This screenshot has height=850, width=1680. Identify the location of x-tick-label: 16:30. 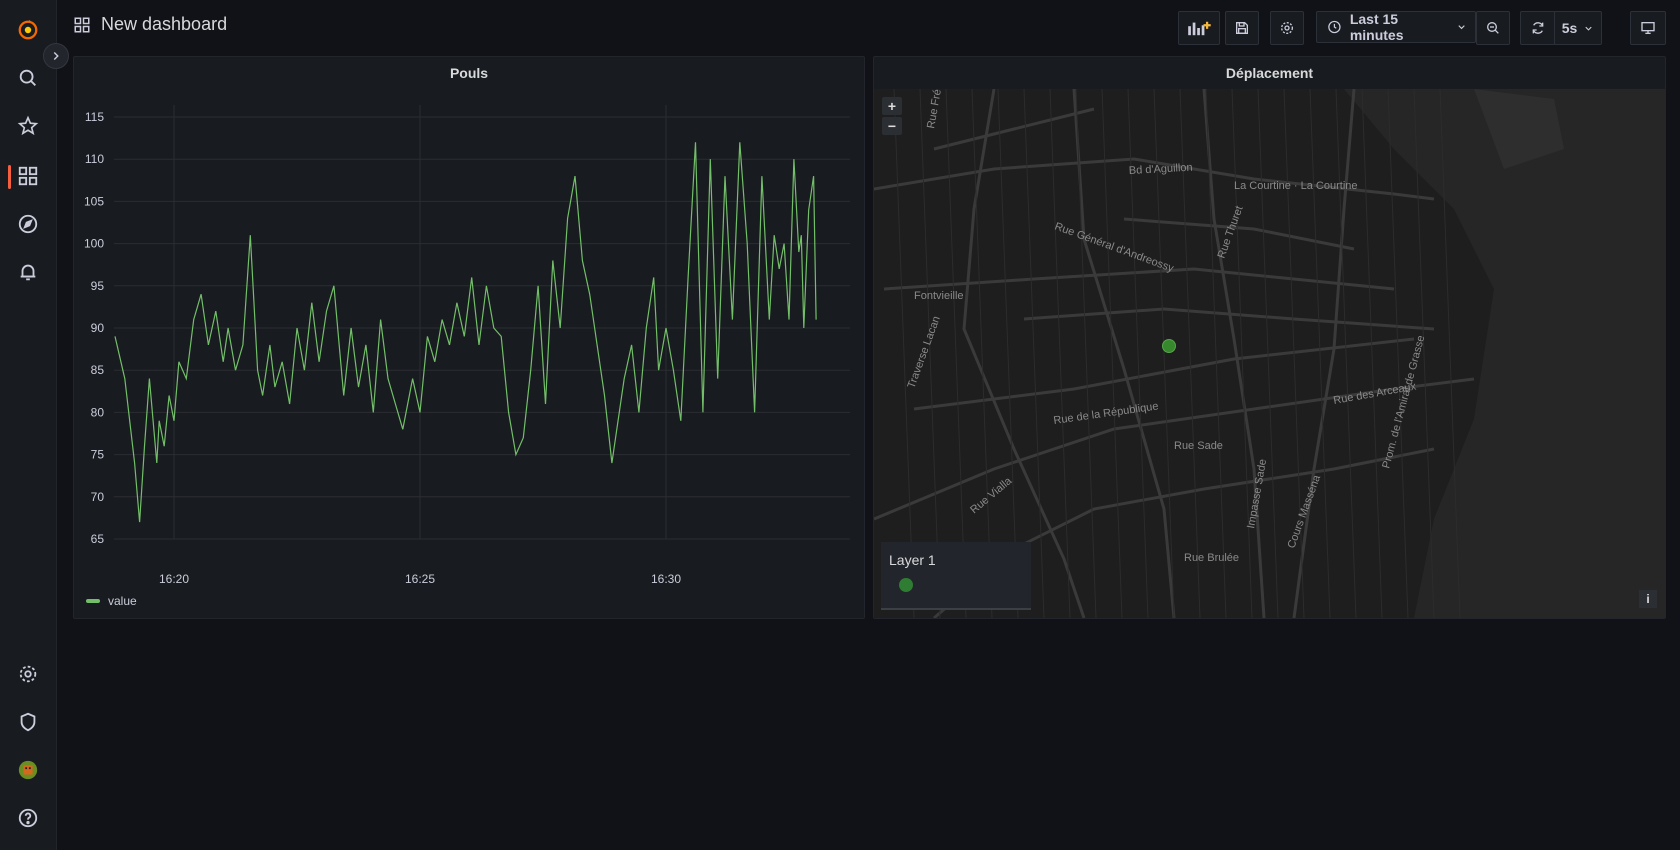
(666, 579).